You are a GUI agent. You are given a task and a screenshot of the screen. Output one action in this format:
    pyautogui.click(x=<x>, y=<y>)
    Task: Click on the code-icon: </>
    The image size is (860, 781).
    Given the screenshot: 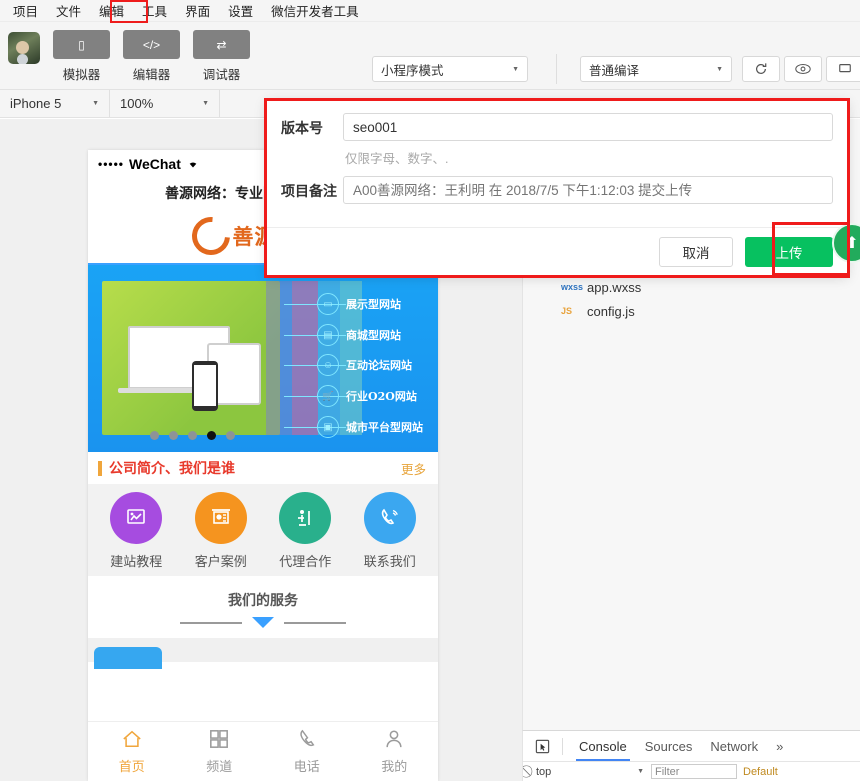 What is the action you would take?
    pyautogui.click(x=151, y=44)
    